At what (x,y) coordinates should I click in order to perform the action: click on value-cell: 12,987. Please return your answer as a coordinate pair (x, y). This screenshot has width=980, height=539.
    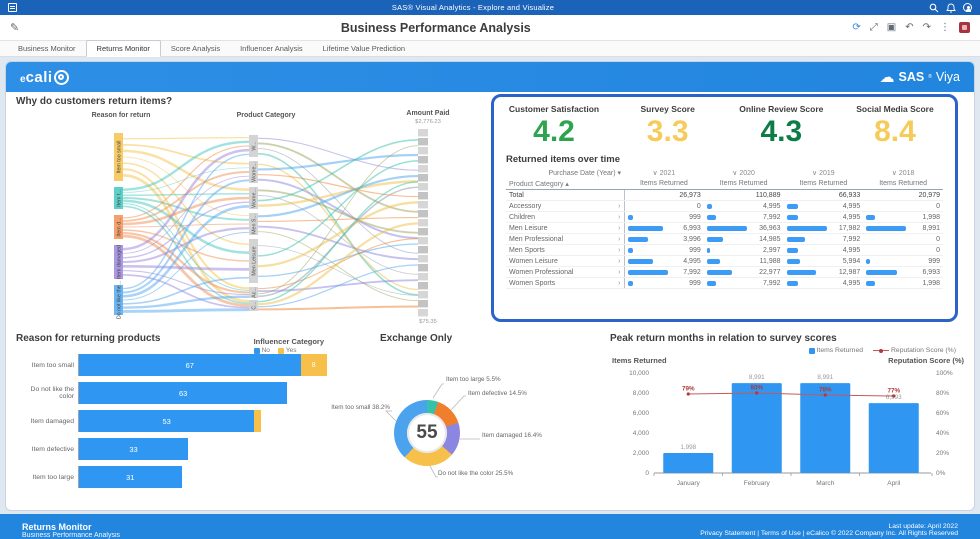
    Looking at the image, I should click on (823, 272).